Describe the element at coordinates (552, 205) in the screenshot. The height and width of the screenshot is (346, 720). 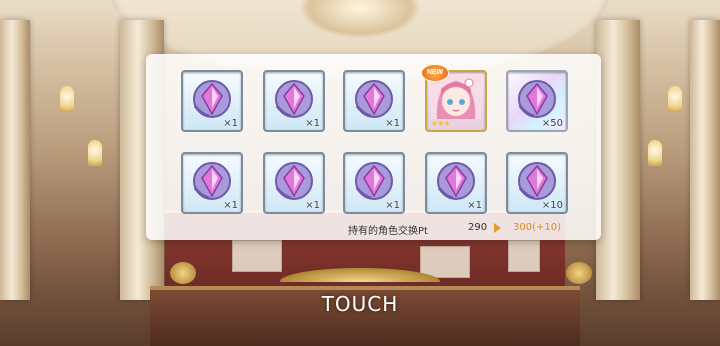
I see `reward-quantity: ×10` at that location.